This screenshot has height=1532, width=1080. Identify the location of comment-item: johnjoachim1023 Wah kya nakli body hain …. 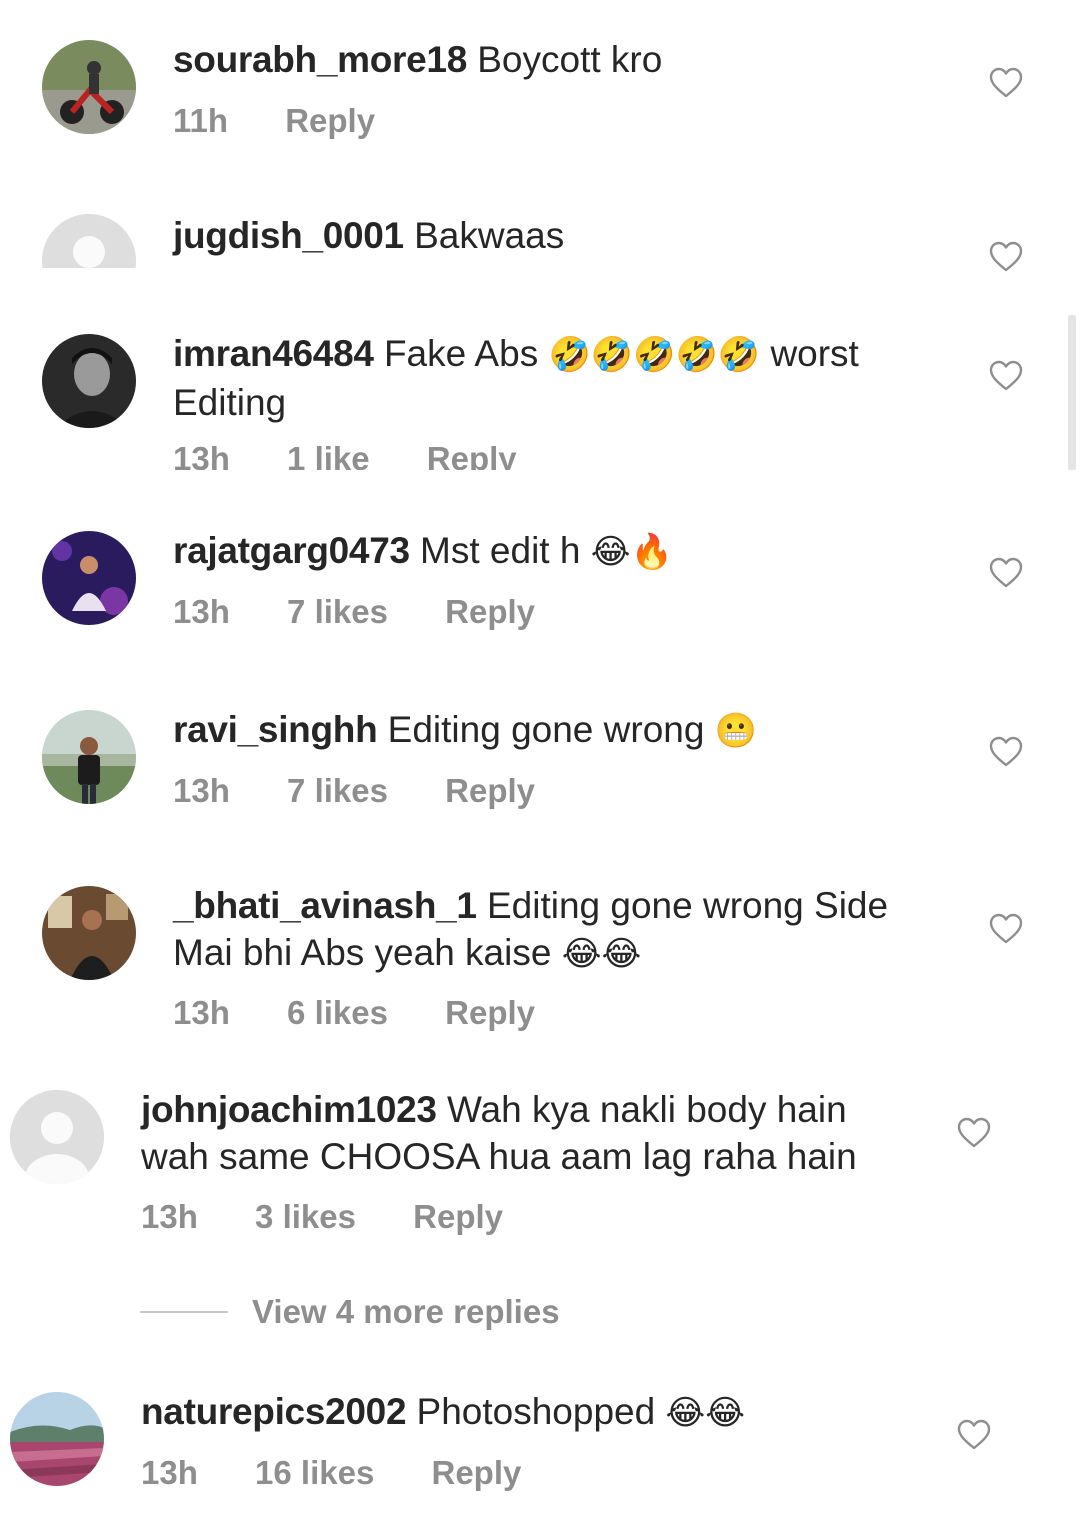
(530, 1164).